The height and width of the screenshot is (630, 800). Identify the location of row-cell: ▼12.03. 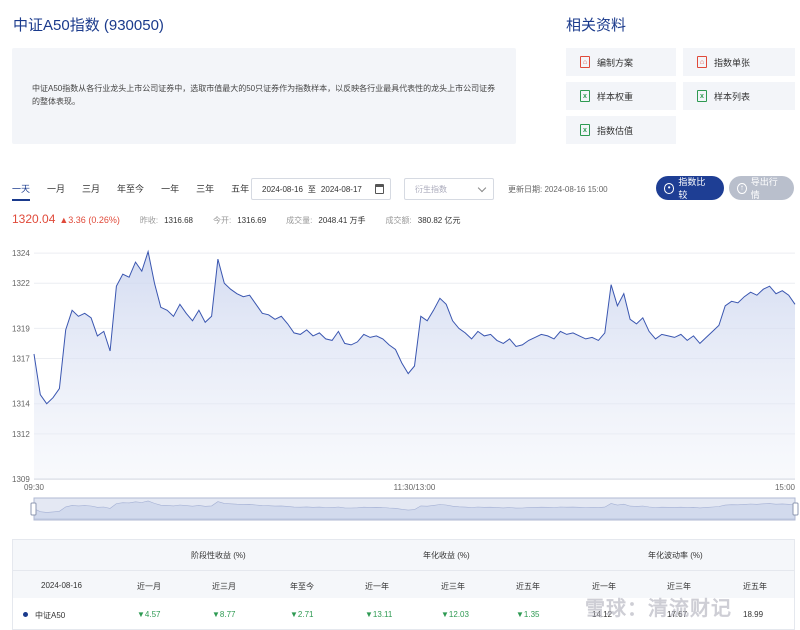
(455, 614).